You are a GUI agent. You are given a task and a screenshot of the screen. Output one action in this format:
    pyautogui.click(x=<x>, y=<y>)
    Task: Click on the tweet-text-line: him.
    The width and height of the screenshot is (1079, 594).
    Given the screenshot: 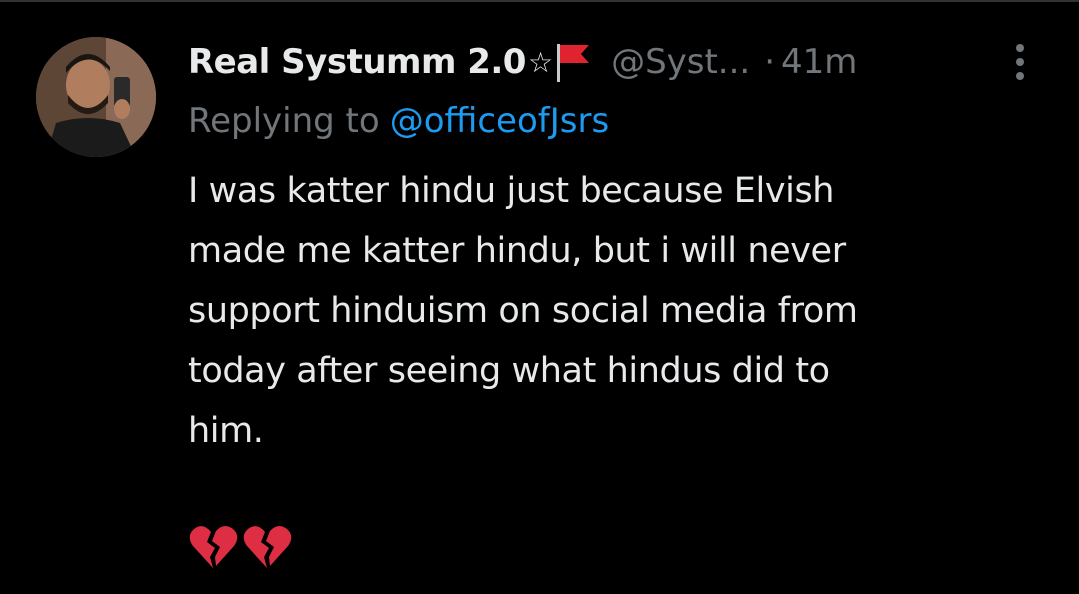 What is the action you would take?
    pyautogui.click(x=226, y=431)
    